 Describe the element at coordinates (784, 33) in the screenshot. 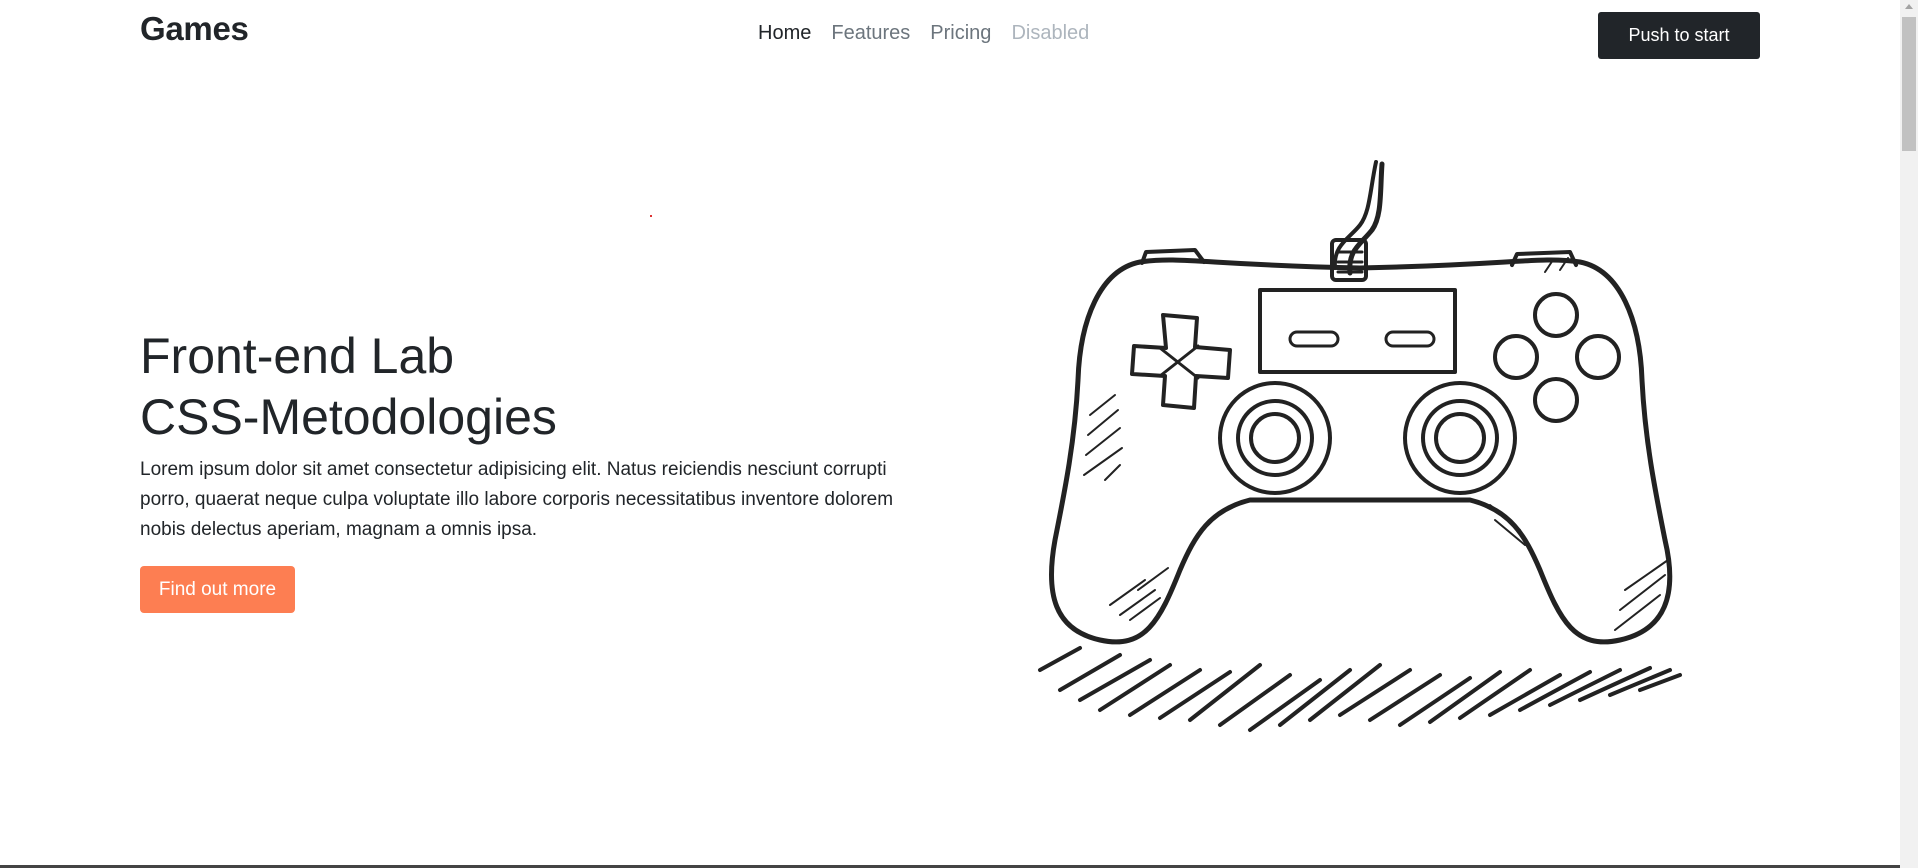

I see `nav-home: Home` at that location.